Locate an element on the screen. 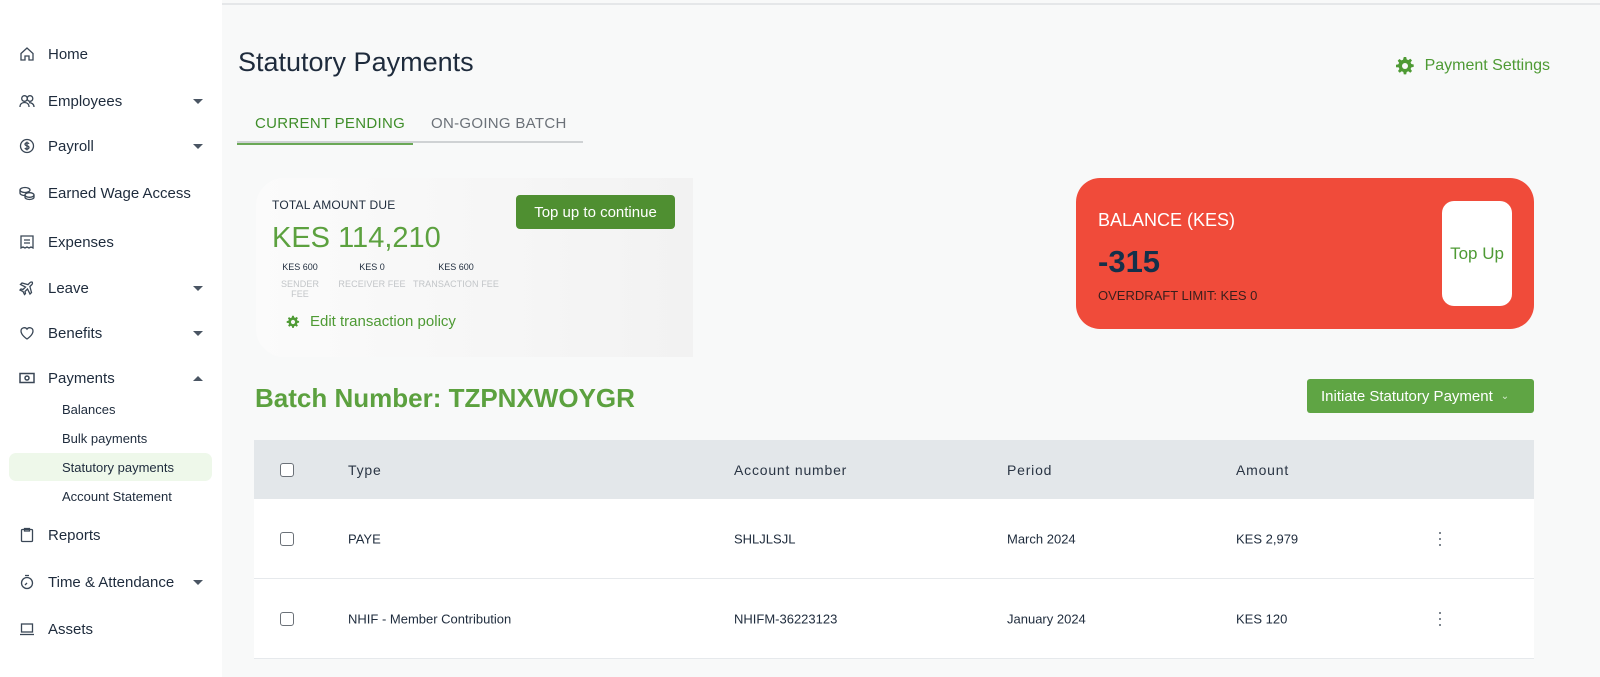 This screenshot has width=1600, height=677. edit-transaction-policy-link: Edit transaction policy is located at coordinates (371, 321).